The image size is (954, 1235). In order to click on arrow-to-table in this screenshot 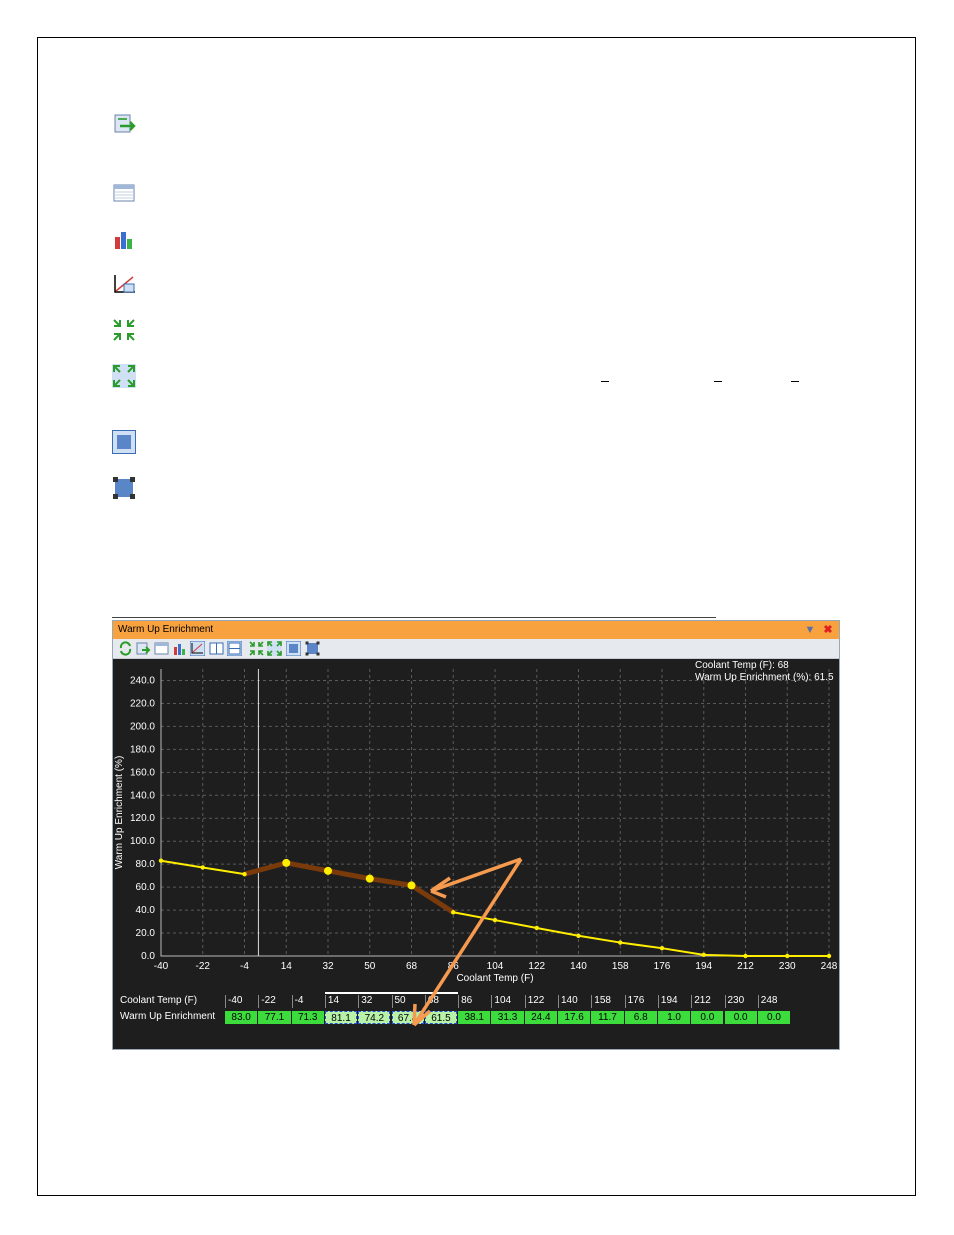, I will do `click(467, 942)`.